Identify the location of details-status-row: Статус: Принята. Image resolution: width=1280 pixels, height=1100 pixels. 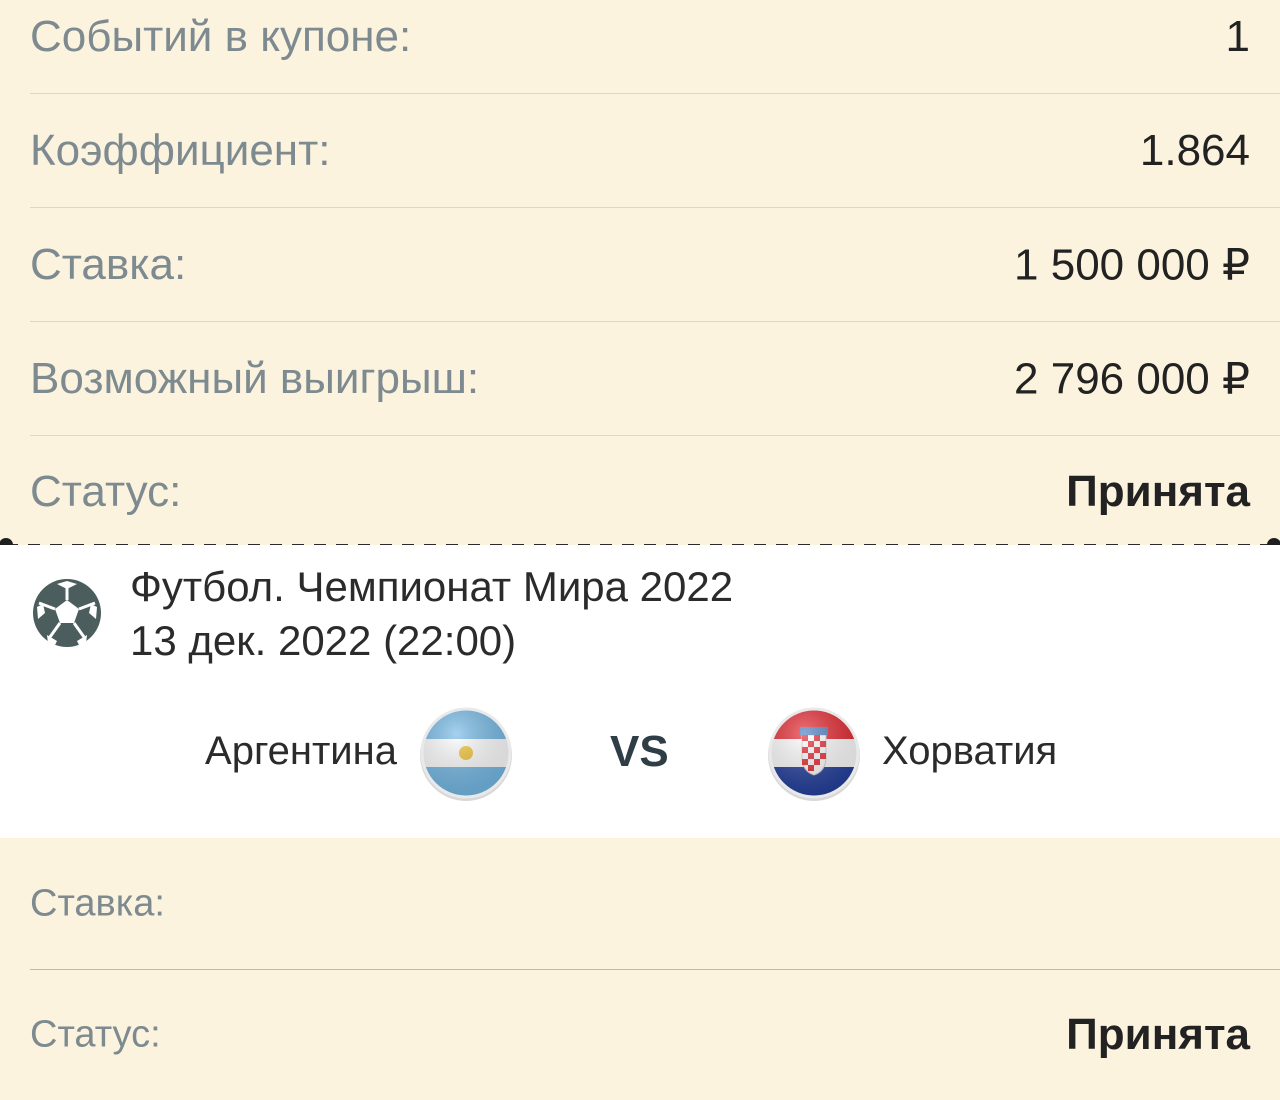
(655, 1035).